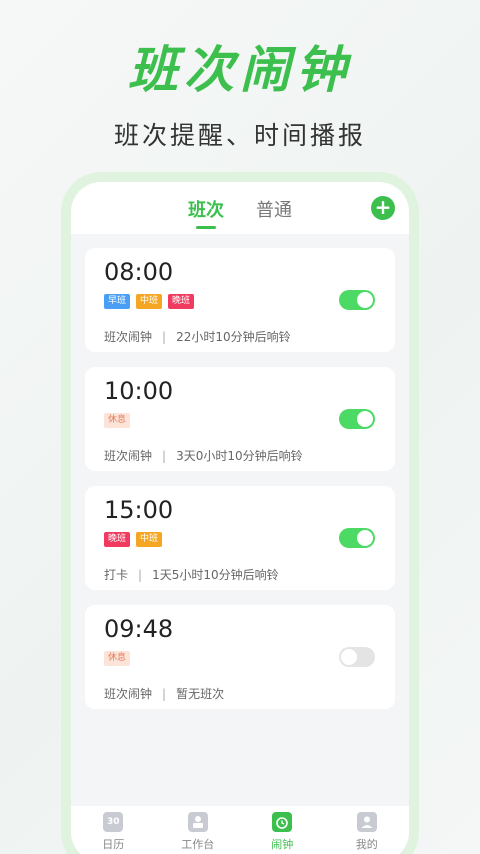 The image size is (480, 854). I want to click on alarm-time: 09:48, so click(139, 629).